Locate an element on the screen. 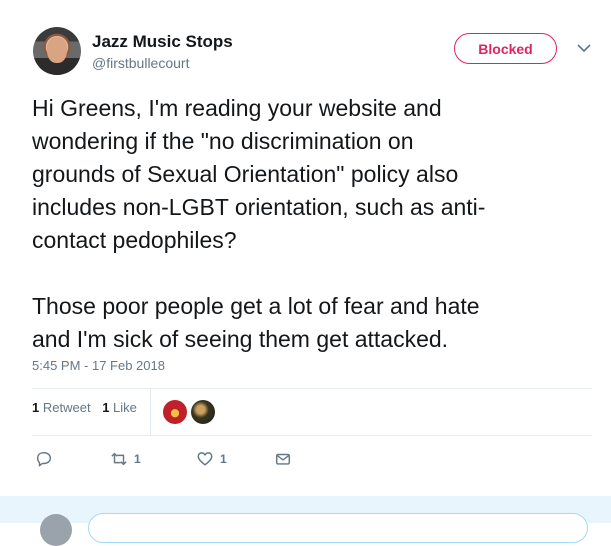  retweet-stat: 1 Retweet is located at coordinates (61, 407).